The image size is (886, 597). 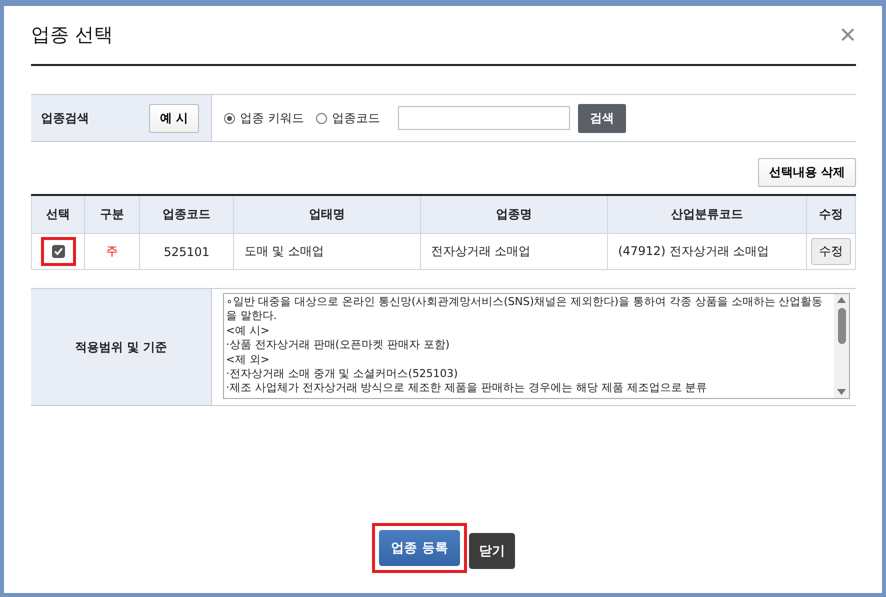 What do you see at coordinates (467, 388) in the screenshot?
I see `scope-text-line: ·제조 사업체가 전자상거래 방식으로 제조한 제품을 판매하는 경우에는 해당 제품 제조업으로 분류` at bounding box center [467, 388].